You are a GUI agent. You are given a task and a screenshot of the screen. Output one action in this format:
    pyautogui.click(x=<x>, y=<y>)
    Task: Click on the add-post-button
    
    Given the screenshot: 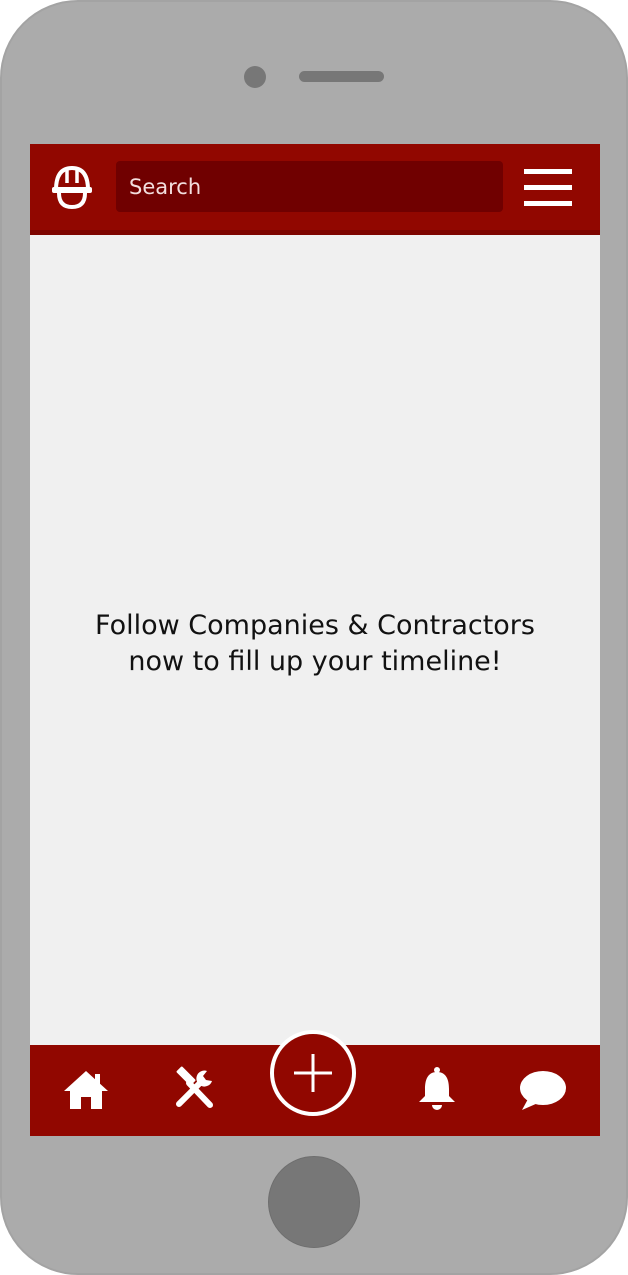 What is the action you would take?
    pyautogui.click(x=313, y=1073)
    